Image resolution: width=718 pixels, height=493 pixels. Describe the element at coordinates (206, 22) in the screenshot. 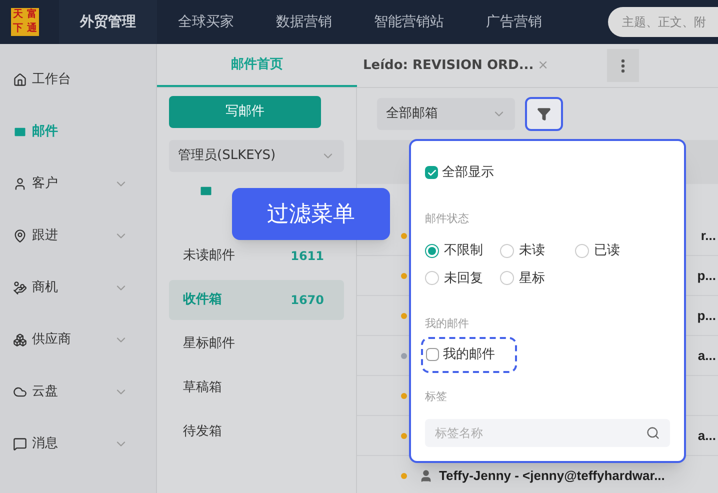

I see `nav-tab: 全球买家` at that location.